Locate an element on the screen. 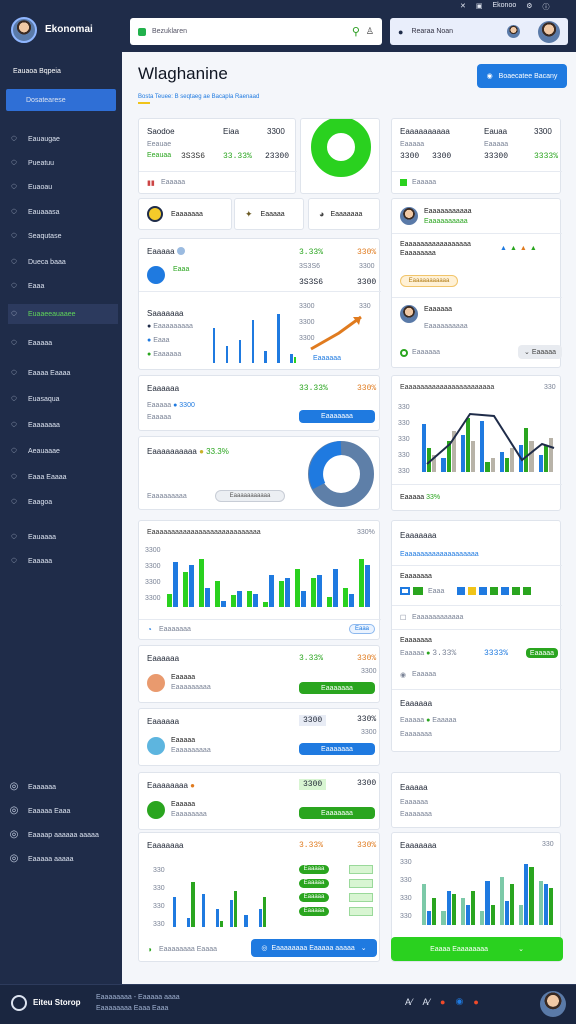  translate-icon: A⁄ is located at coordinates (427, 1002).